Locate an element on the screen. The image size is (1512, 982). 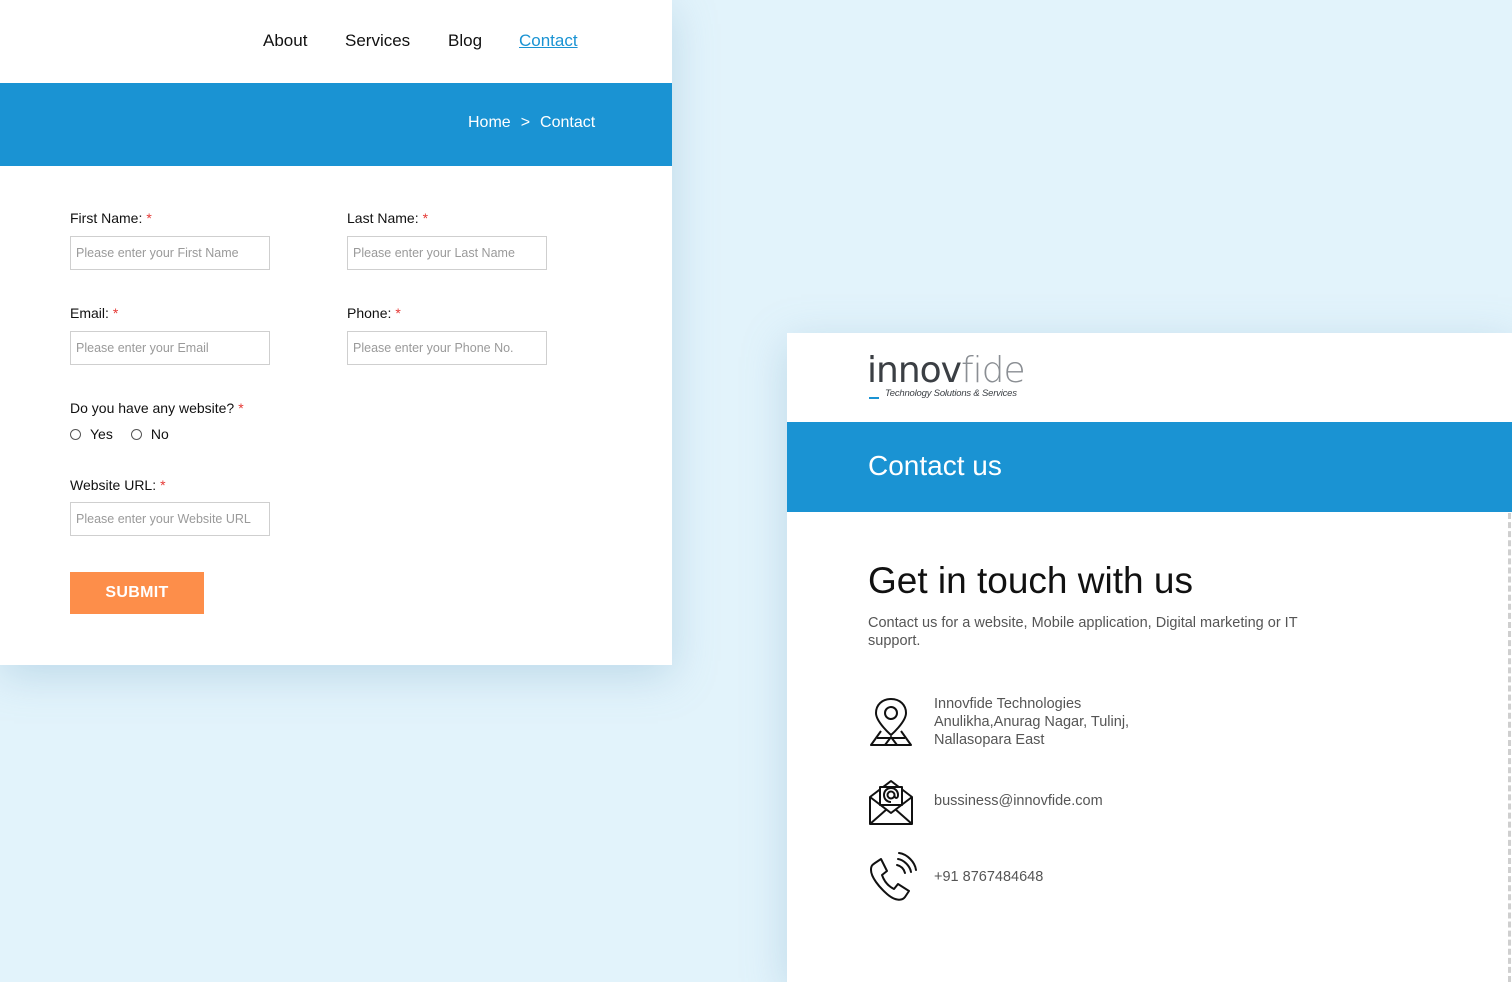
breadcrumb-home: Home is located at coordinates (489, 123).